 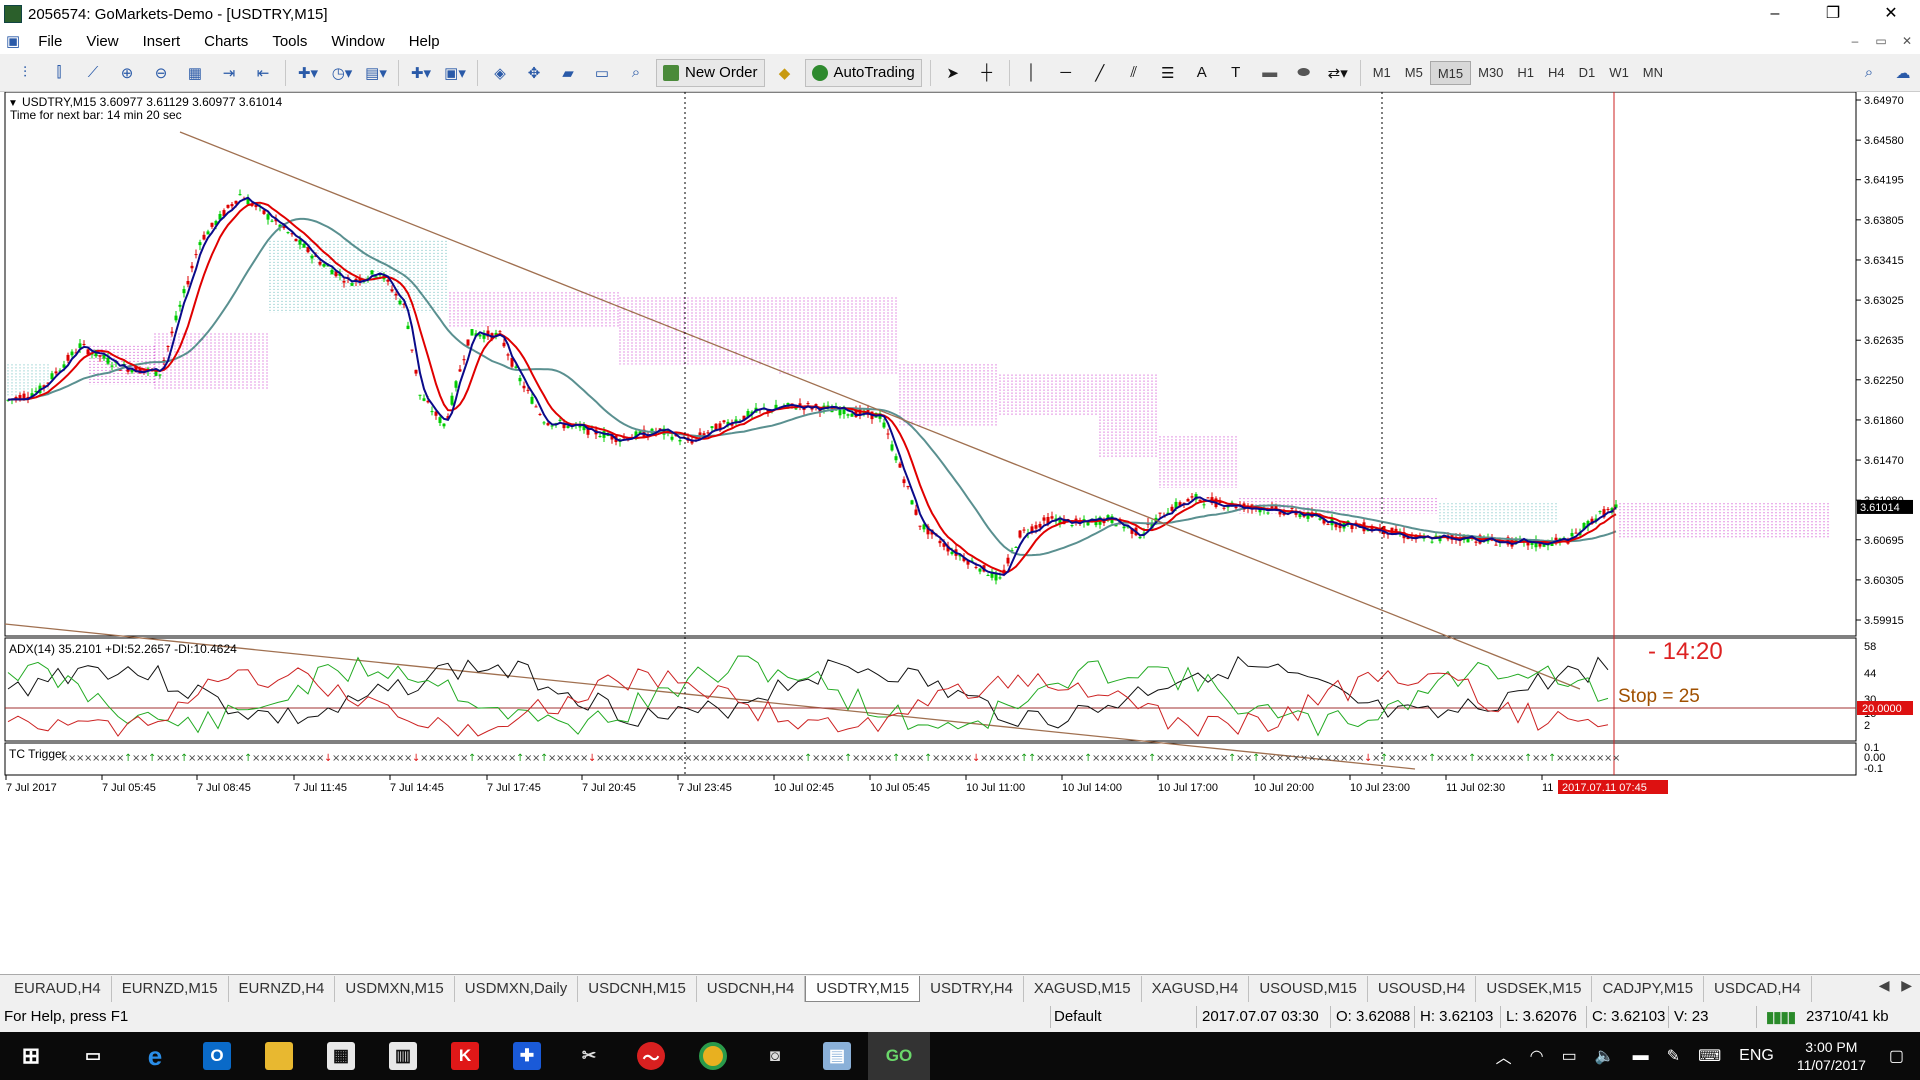 I want to click on templates-icon: ▤▾, so click(x=376, y=73).